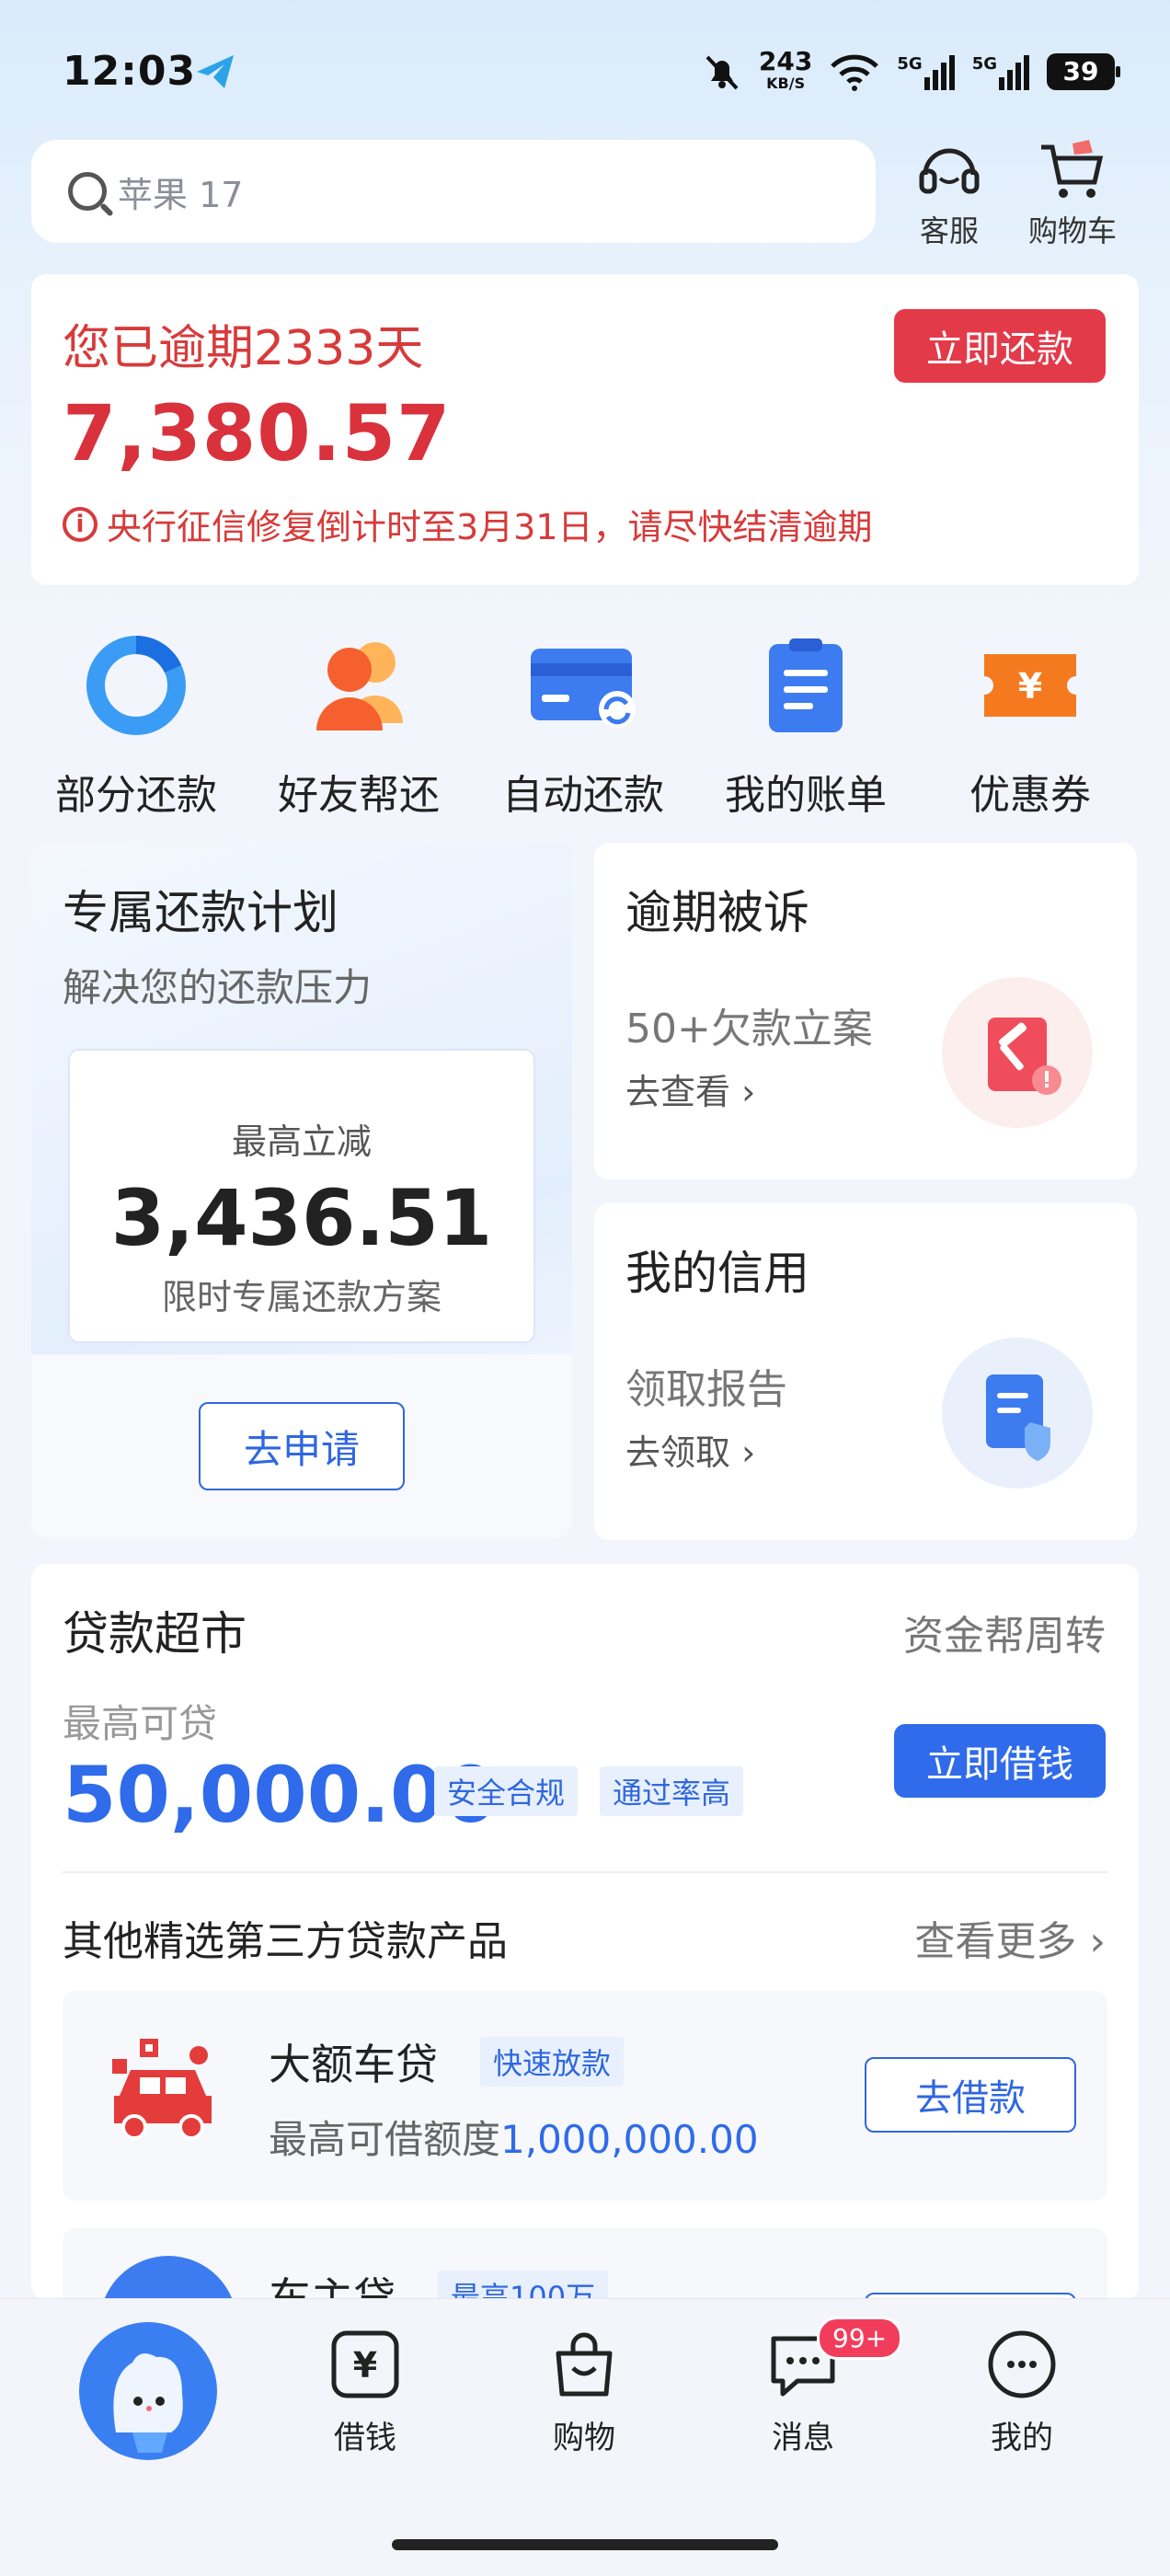 The width and height of the screenshot is (1170, 2576). What do you see at coordinates (1000, 346) in the screenshot?
I see `repay-now-button: 立即还款` at bounding box center [1000, 346].